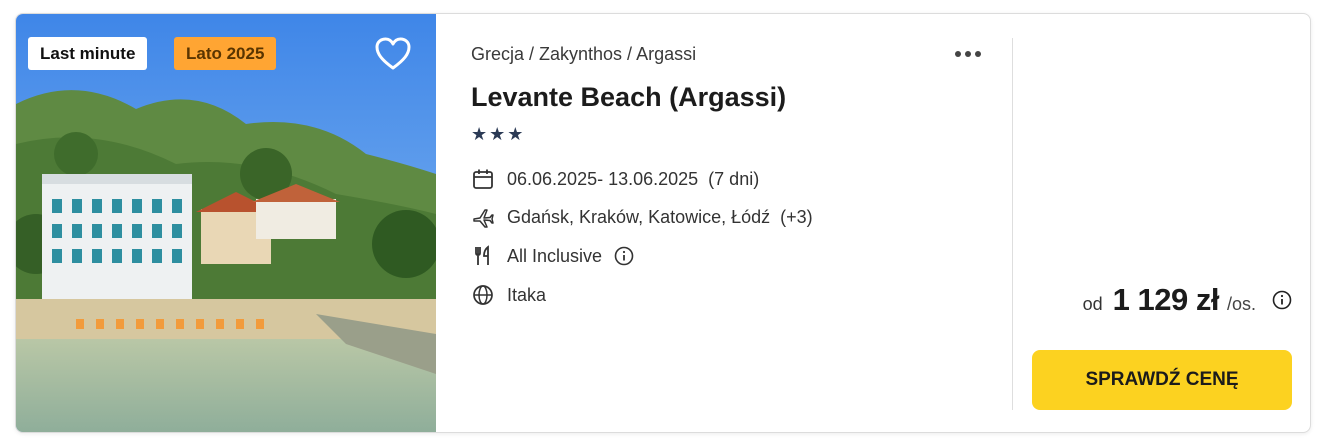 Image resolution: width=1325 pixels, height=448 pixels. What do you see at coordinates (958, 54) in the screenshot?
I see `more-dots-icon` at bounding box center [958, 54].